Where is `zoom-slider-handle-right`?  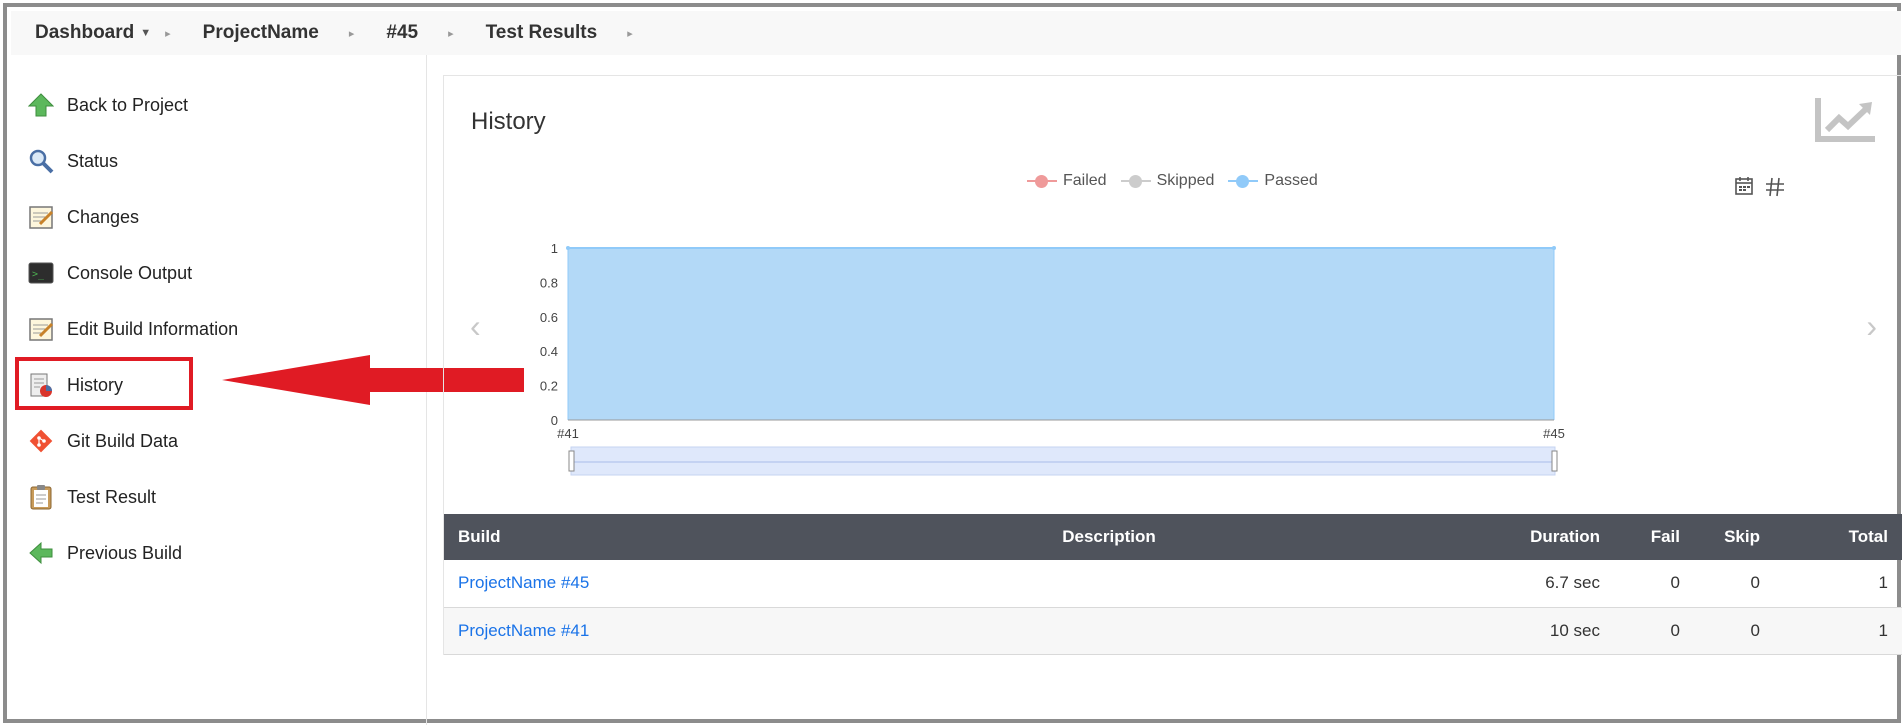 zoom-slider-handle-right is located at coordinates (1554, 461).